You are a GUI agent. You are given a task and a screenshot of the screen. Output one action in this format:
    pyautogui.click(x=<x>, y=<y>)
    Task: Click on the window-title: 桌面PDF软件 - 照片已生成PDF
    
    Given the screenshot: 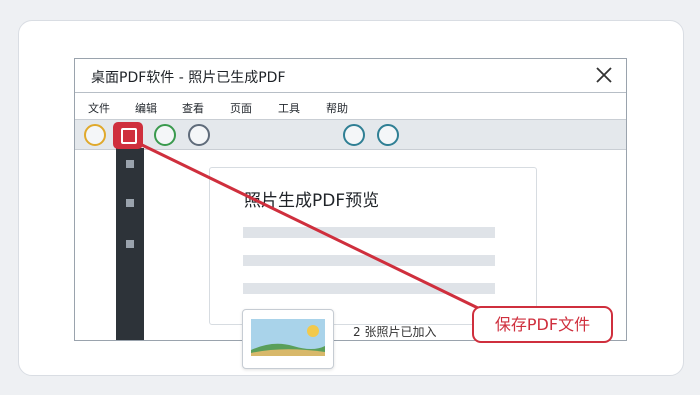 What is the action you would take?
    pyautogui.click(x=188, y=78)
    